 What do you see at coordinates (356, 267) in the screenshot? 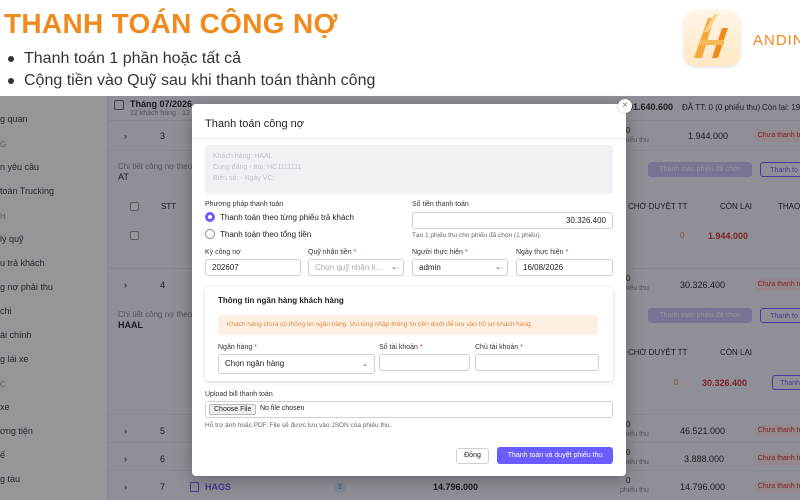
I see `fund-select: Chọn quỹ nhận ti... ⌄` at bounding box center [356, 267].